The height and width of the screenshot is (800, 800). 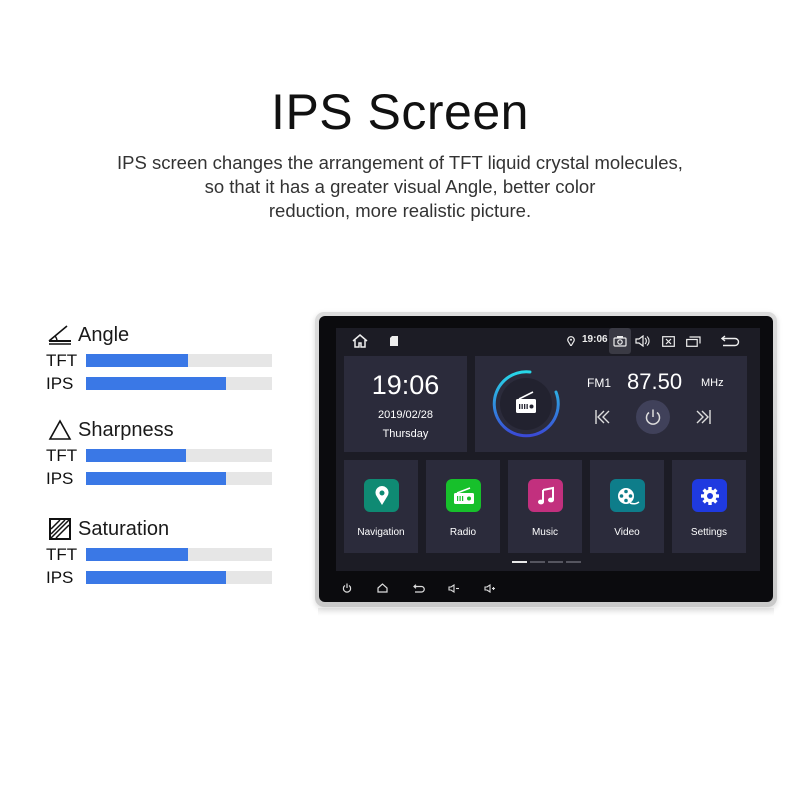 I want to click on status-time: 19:06, so click(x=595, y=339).